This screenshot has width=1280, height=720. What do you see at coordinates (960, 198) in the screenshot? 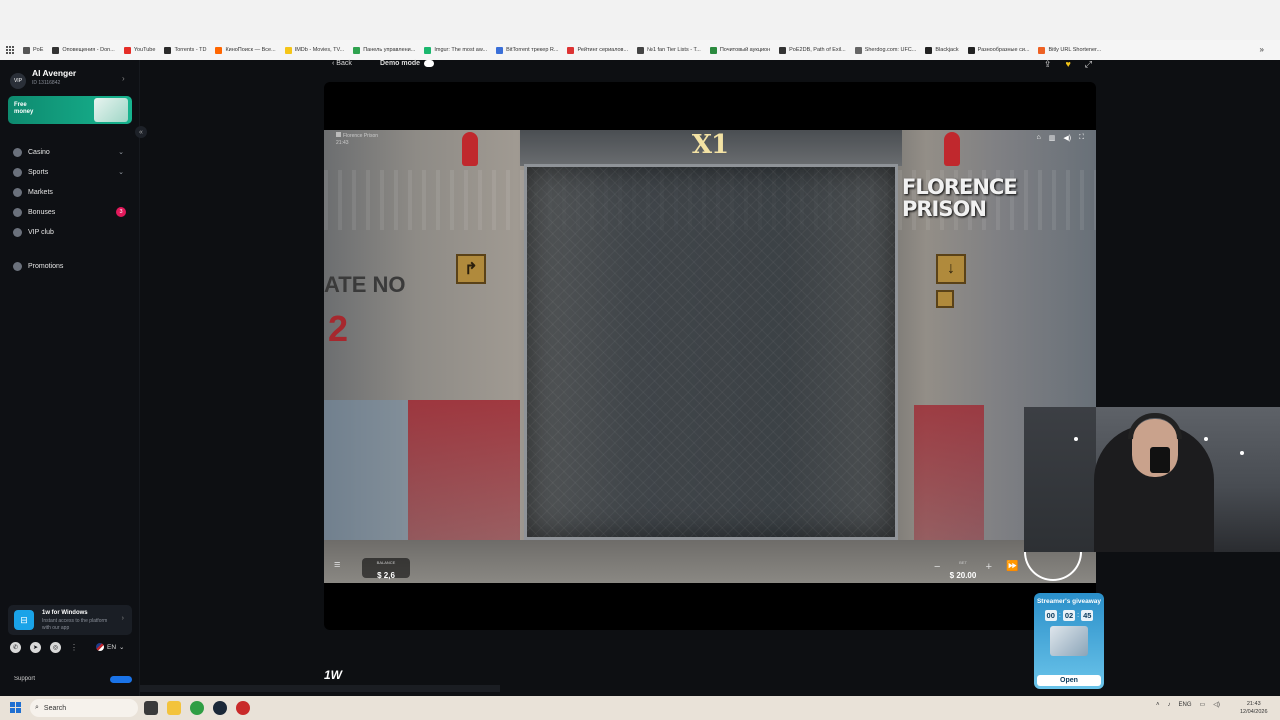
I see `game-logo: FLORENCE PRISON` at bounding box center [960, 198].